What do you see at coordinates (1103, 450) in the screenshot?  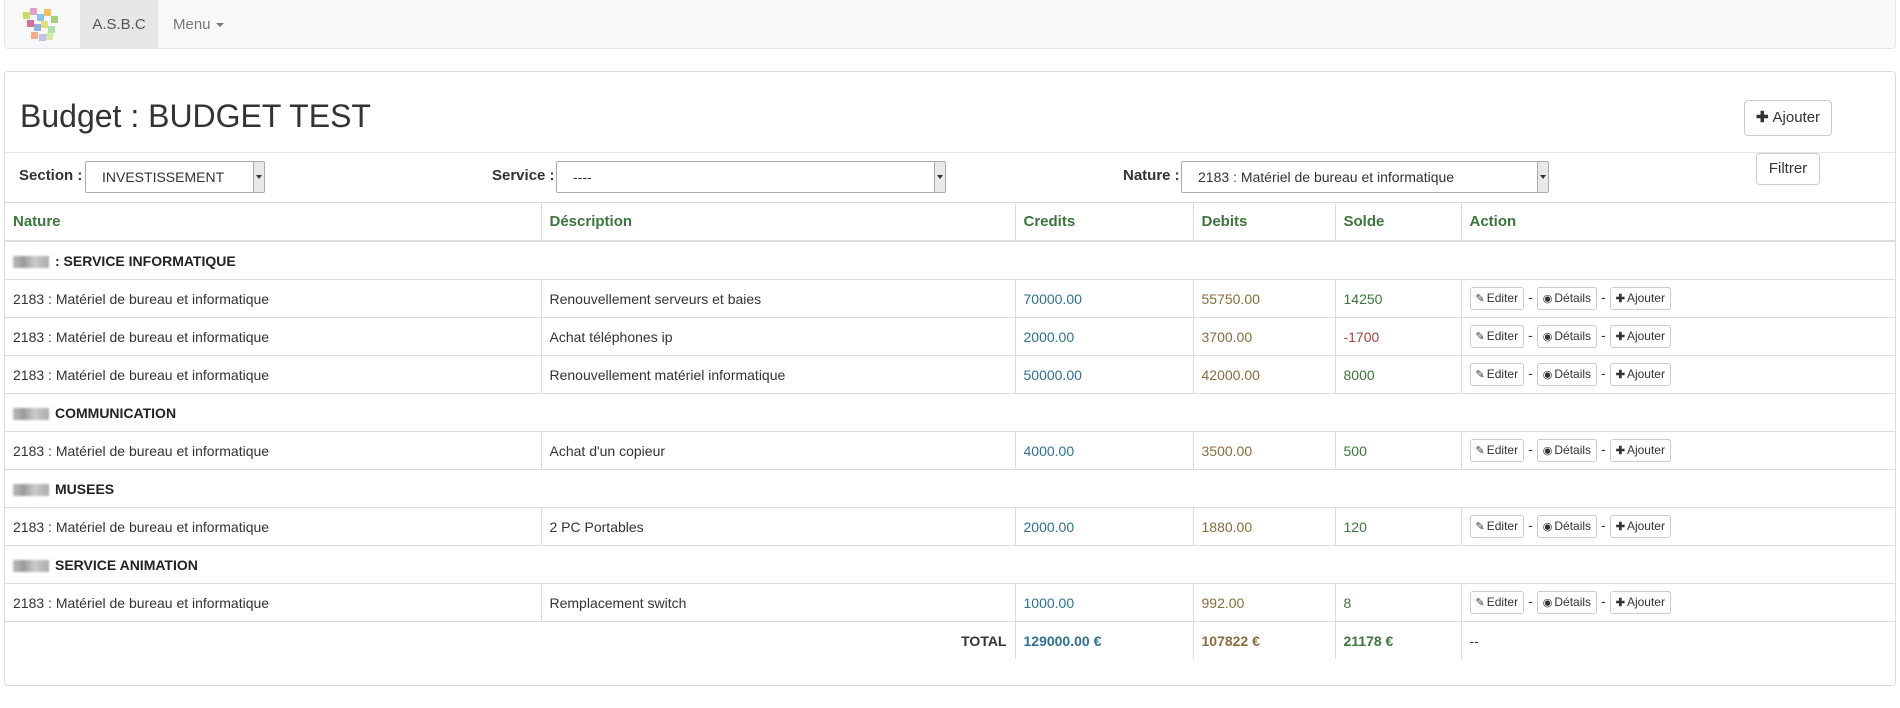 I see `cell-credits: 4000.00` at bounding box center [1103, 450].